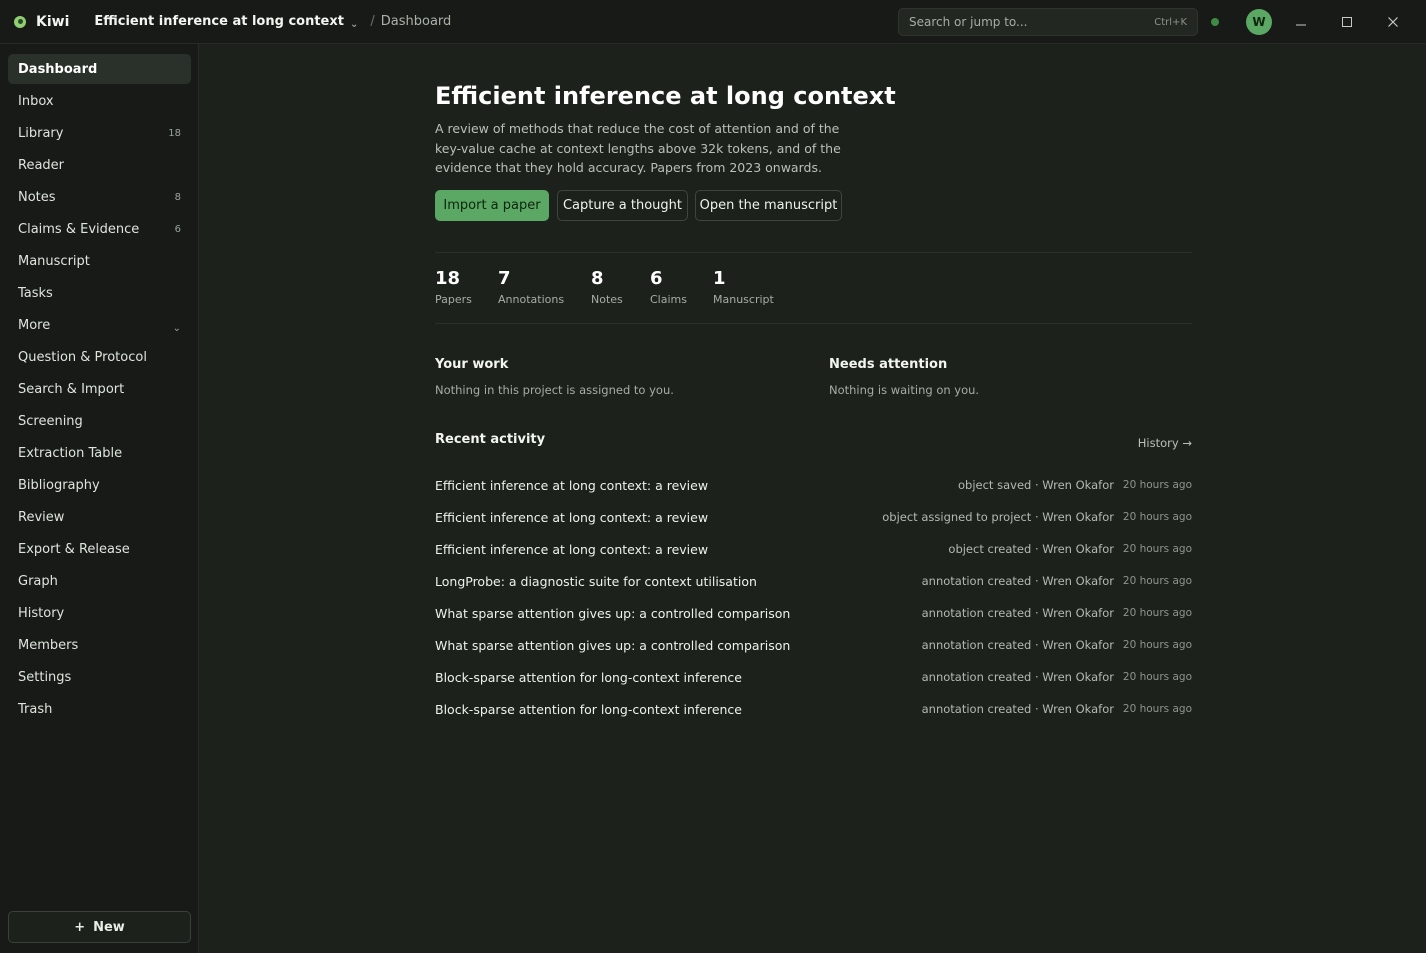 The height and width of the screenshot is (953, 1426). I want to click on sidebar-item-claims-evidence: Claims & Evidence 6, so click(99, 229).